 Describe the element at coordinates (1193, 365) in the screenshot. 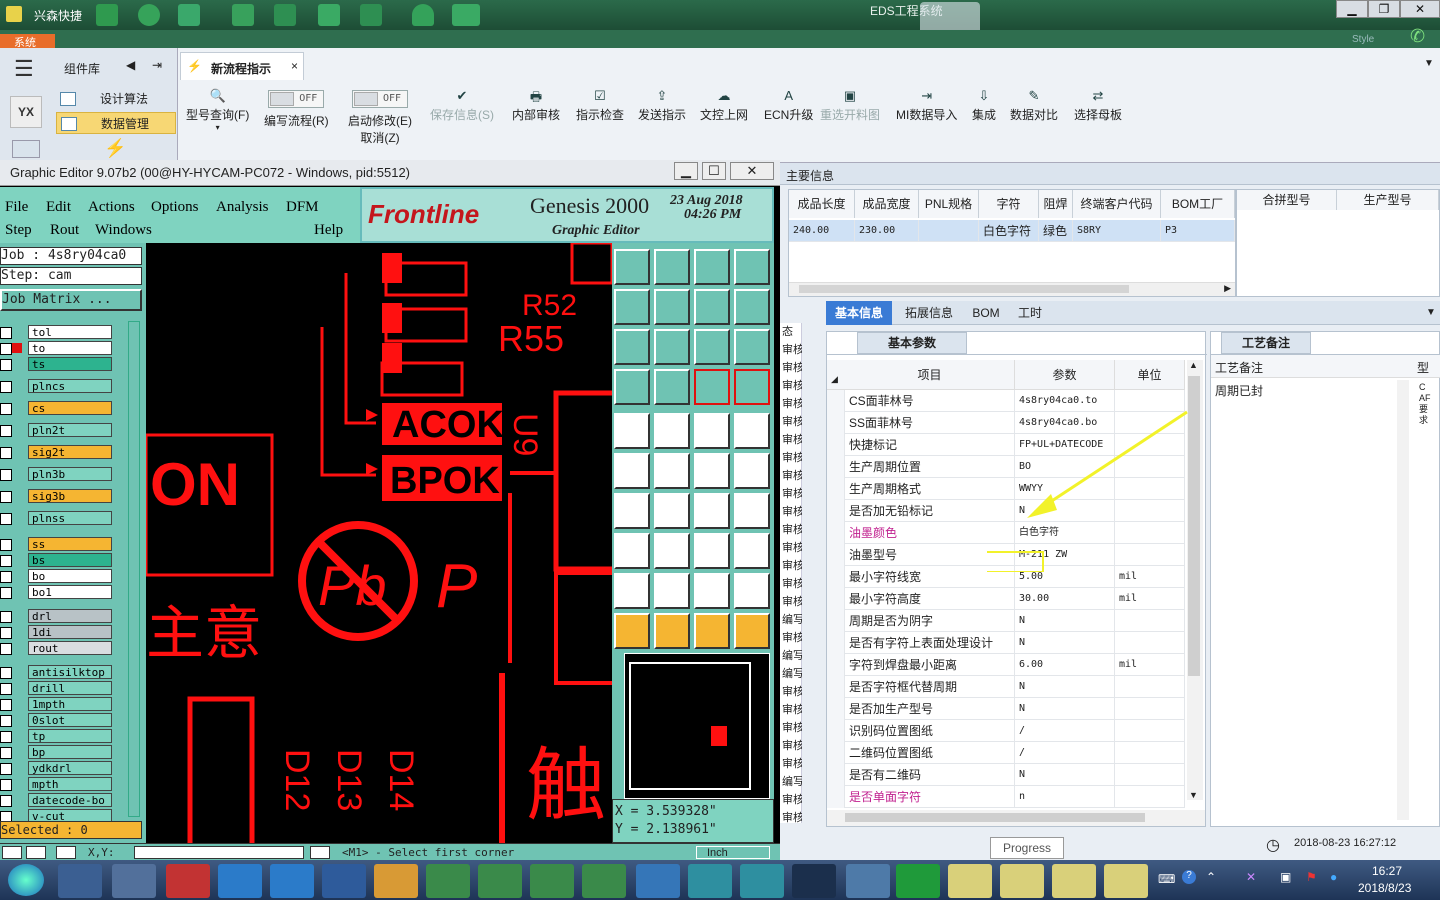

I see `scroll-up-icon: ▲` at that location.